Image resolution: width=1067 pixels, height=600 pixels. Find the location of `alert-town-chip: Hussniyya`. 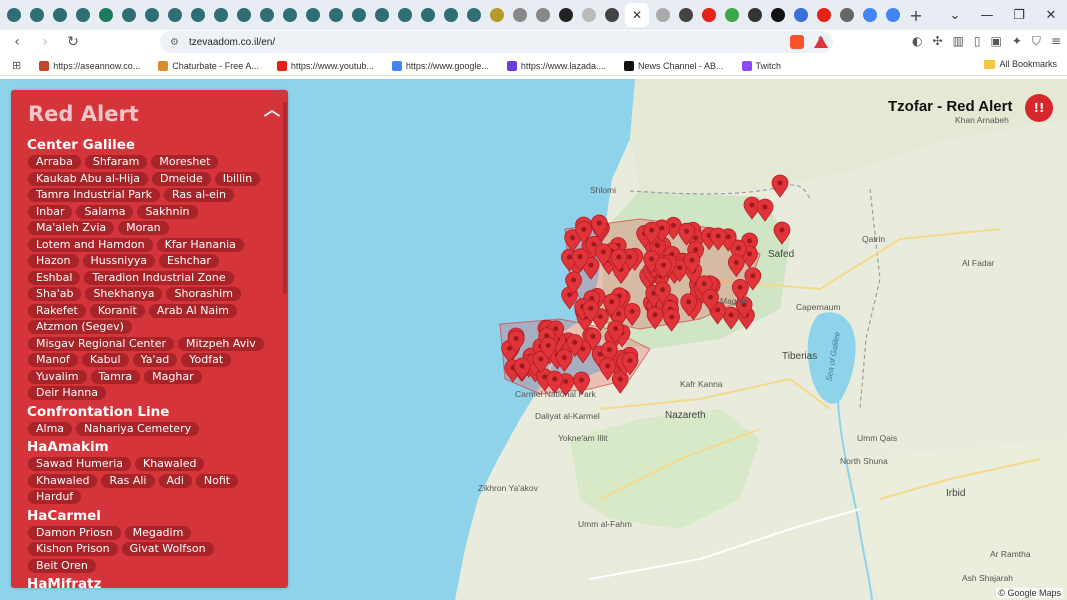

alert-town-chip: Hussniyya is located at coordinates (118, 261).